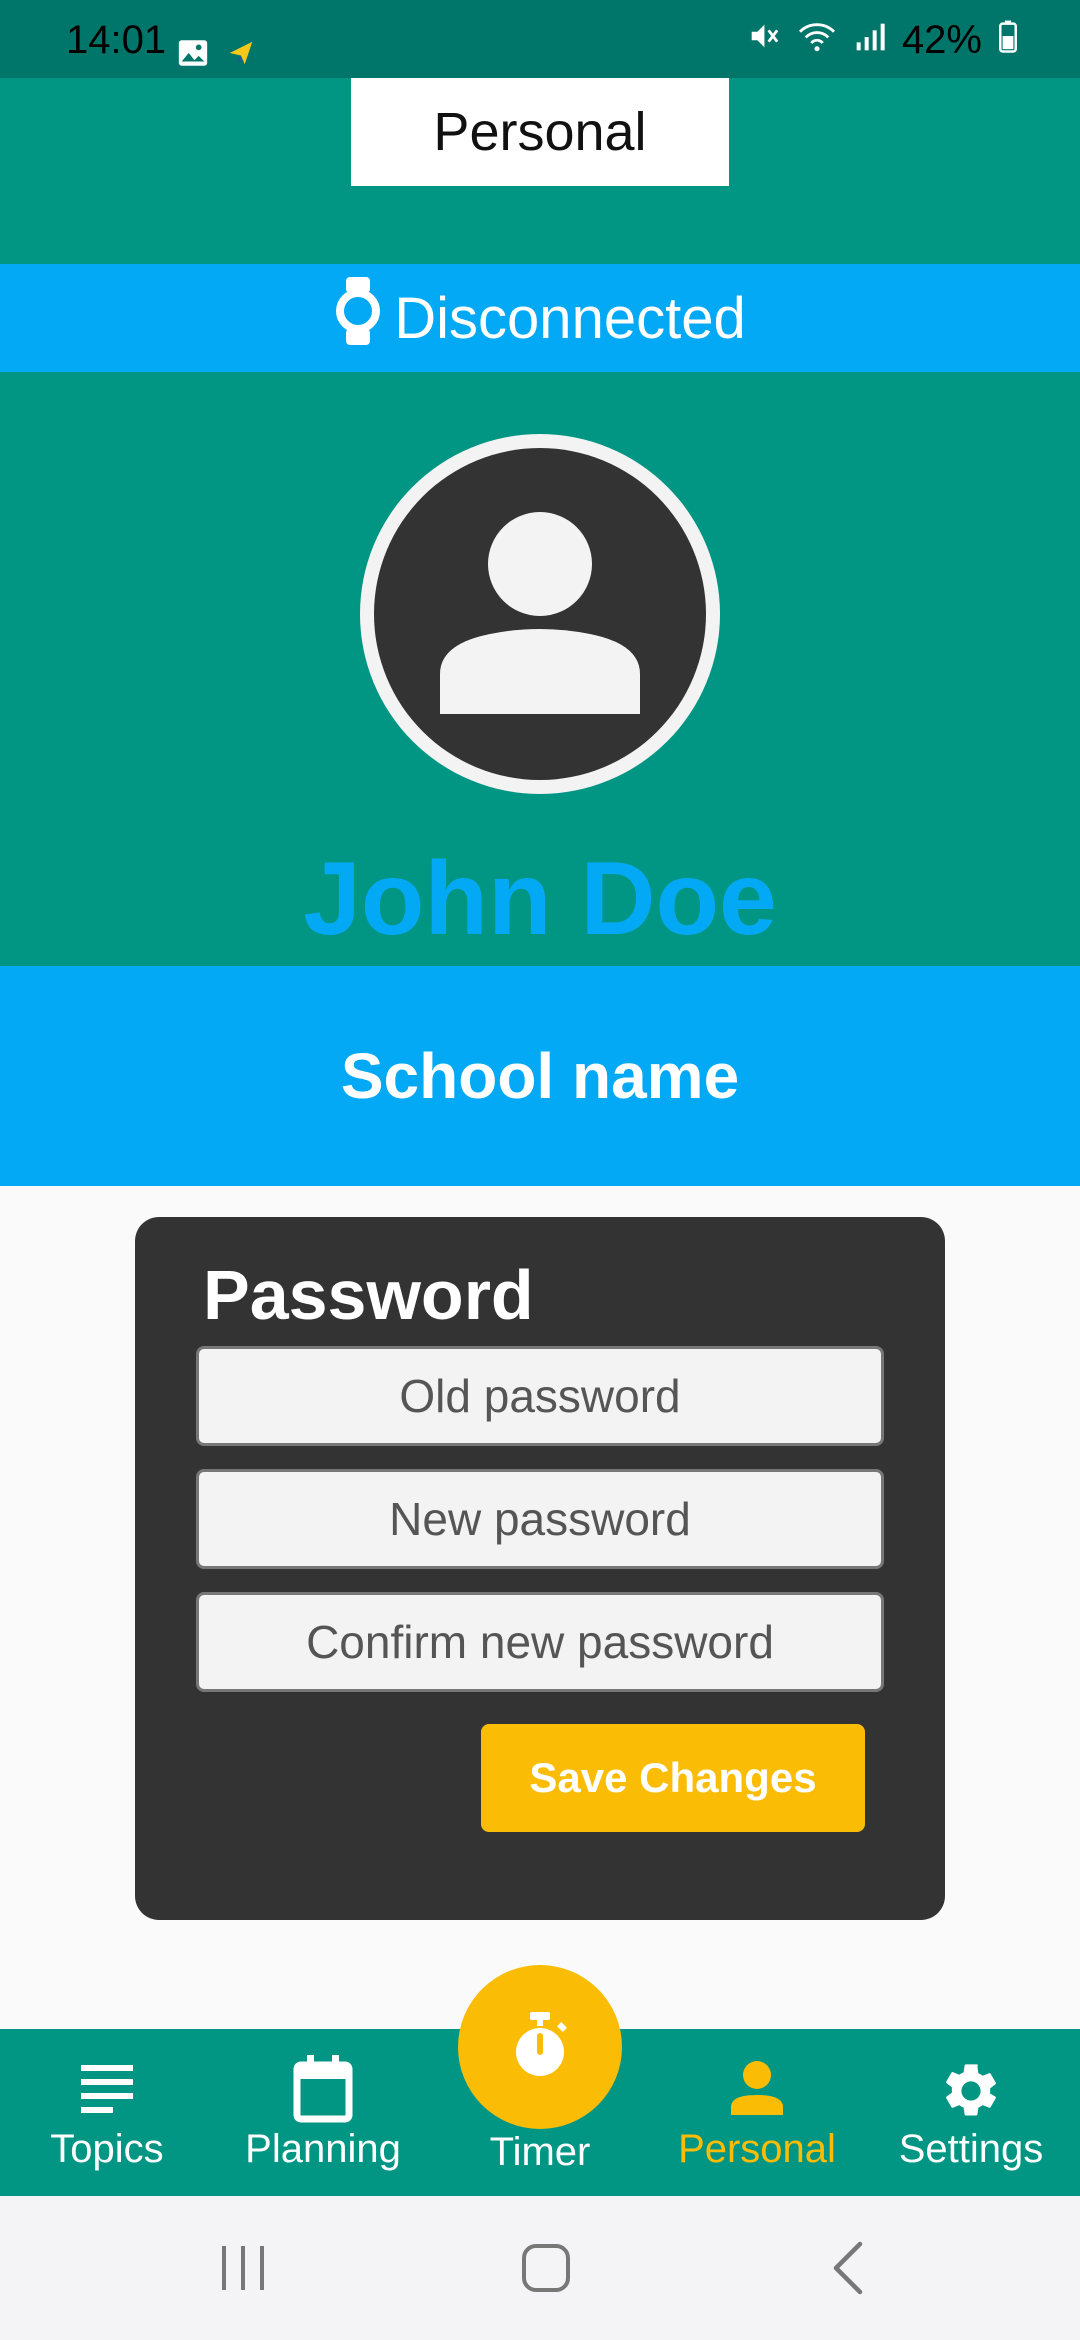  What do you see at coordinates (540, 1519) in the screenshot?
I see `new-password-field` at bounding box center [540, 1519].